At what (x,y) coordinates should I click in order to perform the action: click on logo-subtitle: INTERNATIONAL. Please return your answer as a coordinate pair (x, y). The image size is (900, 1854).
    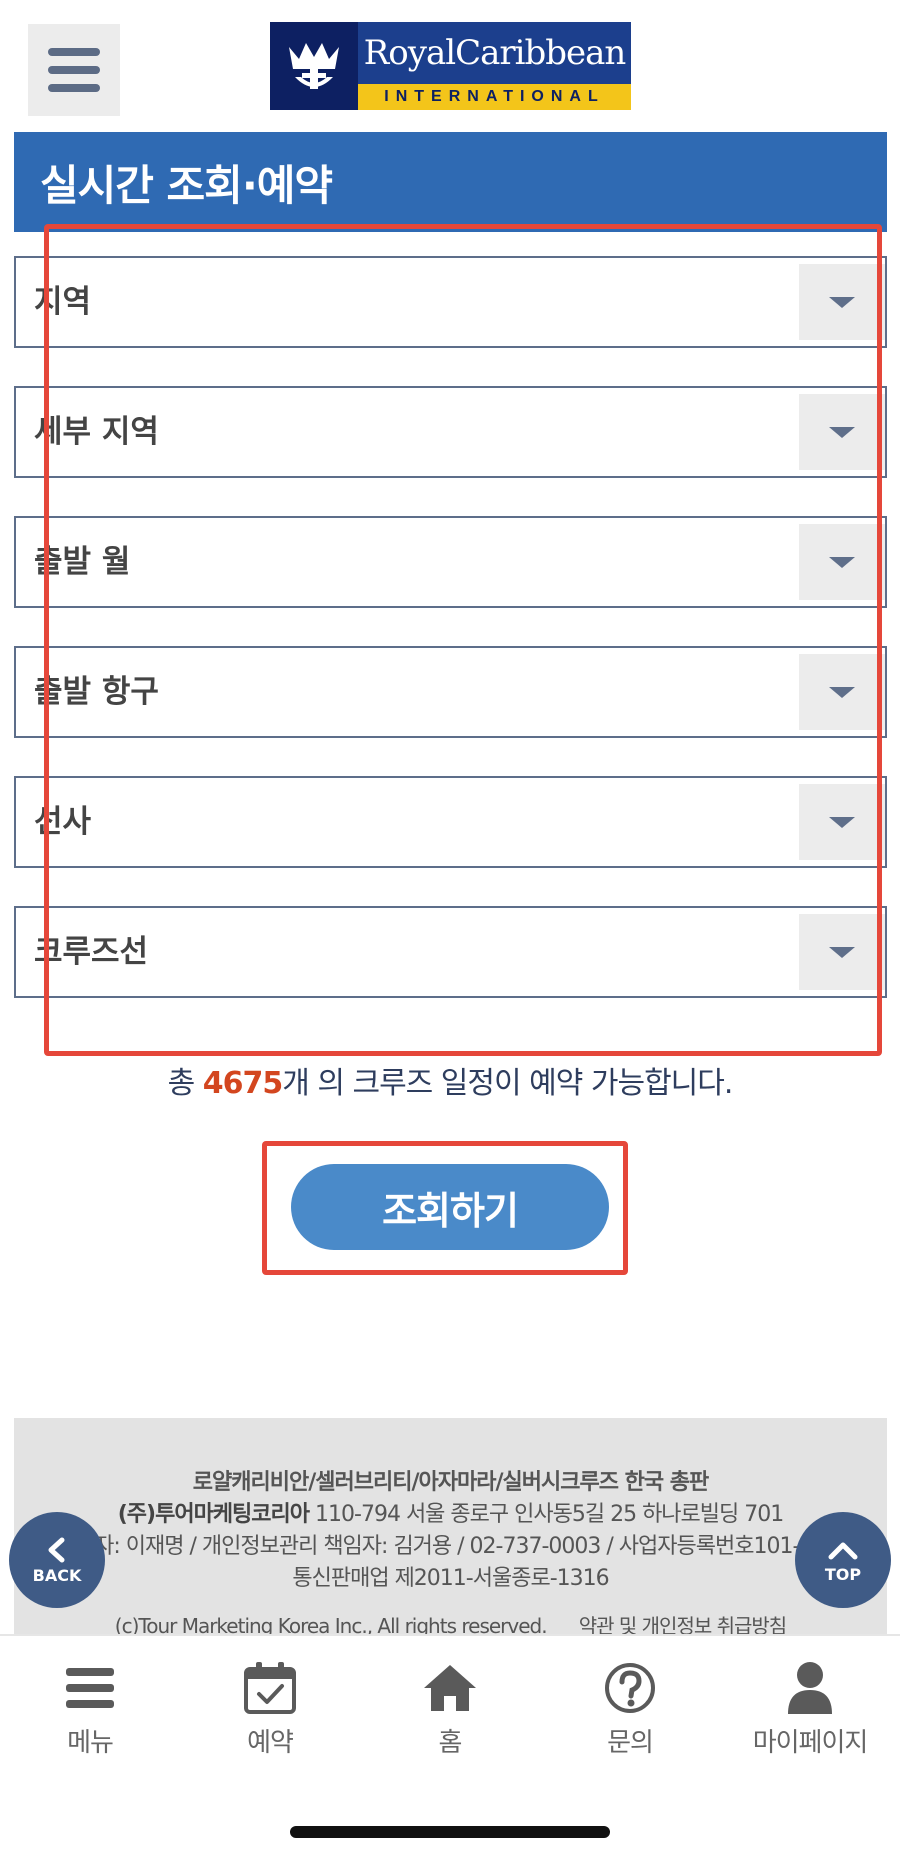
    Looking at the image, I should click on (494, 97).